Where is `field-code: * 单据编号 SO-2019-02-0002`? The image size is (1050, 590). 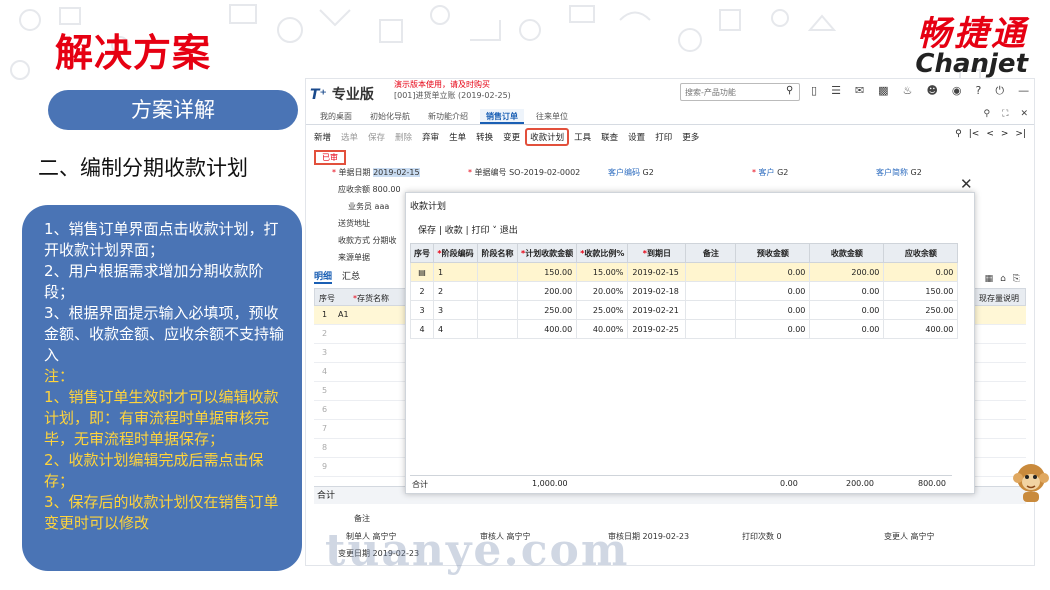
field-code: * 单据编号 SO-2019-02-0002 is located at coordinates (524, 172).